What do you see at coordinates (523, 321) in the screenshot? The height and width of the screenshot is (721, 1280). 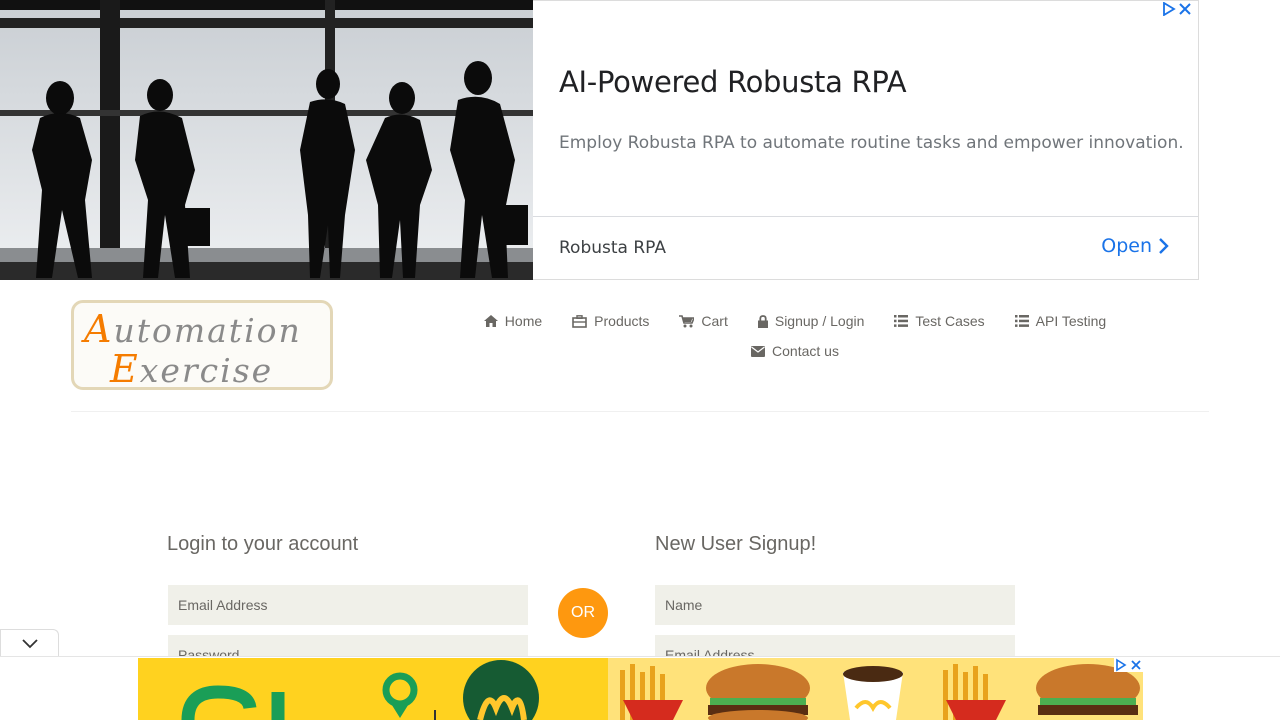 I see `nav-home-label: Home` at bounding box center [523, 321].